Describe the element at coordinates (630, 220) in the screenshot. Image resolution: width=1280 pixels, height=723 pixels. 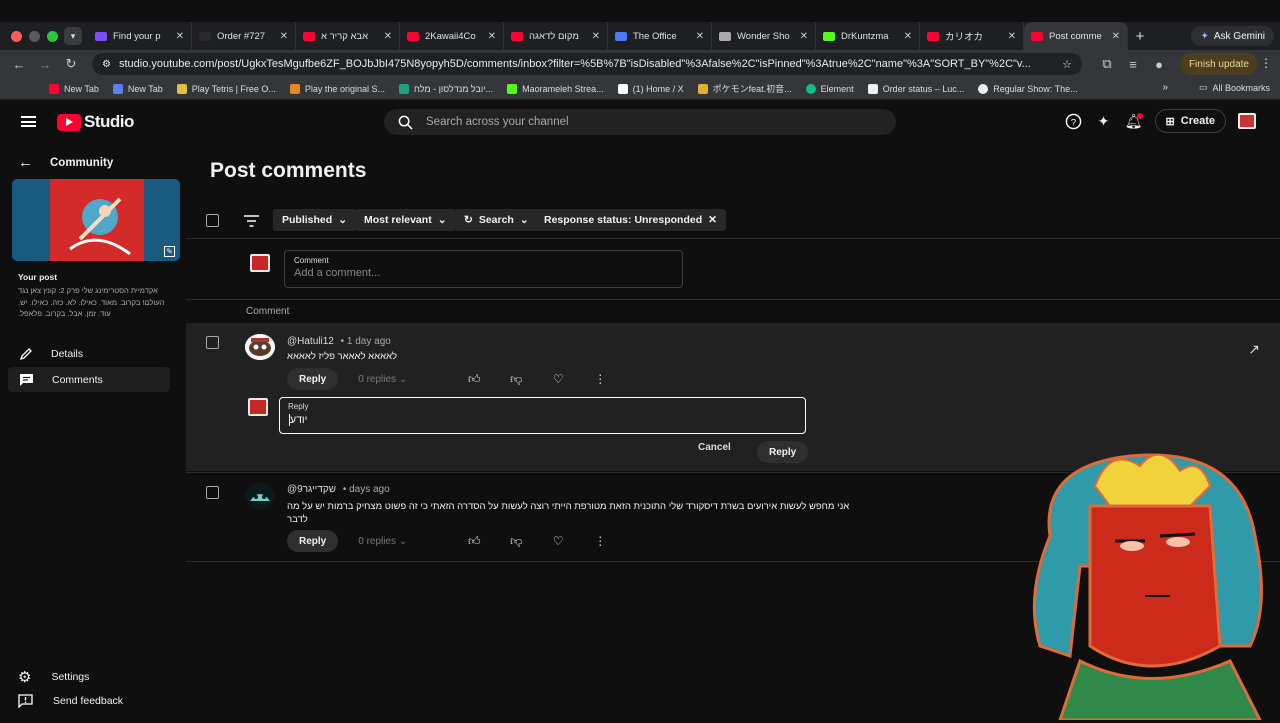
I see `response-status-filter-chip: Response status: Unresponded ✕` at that location.